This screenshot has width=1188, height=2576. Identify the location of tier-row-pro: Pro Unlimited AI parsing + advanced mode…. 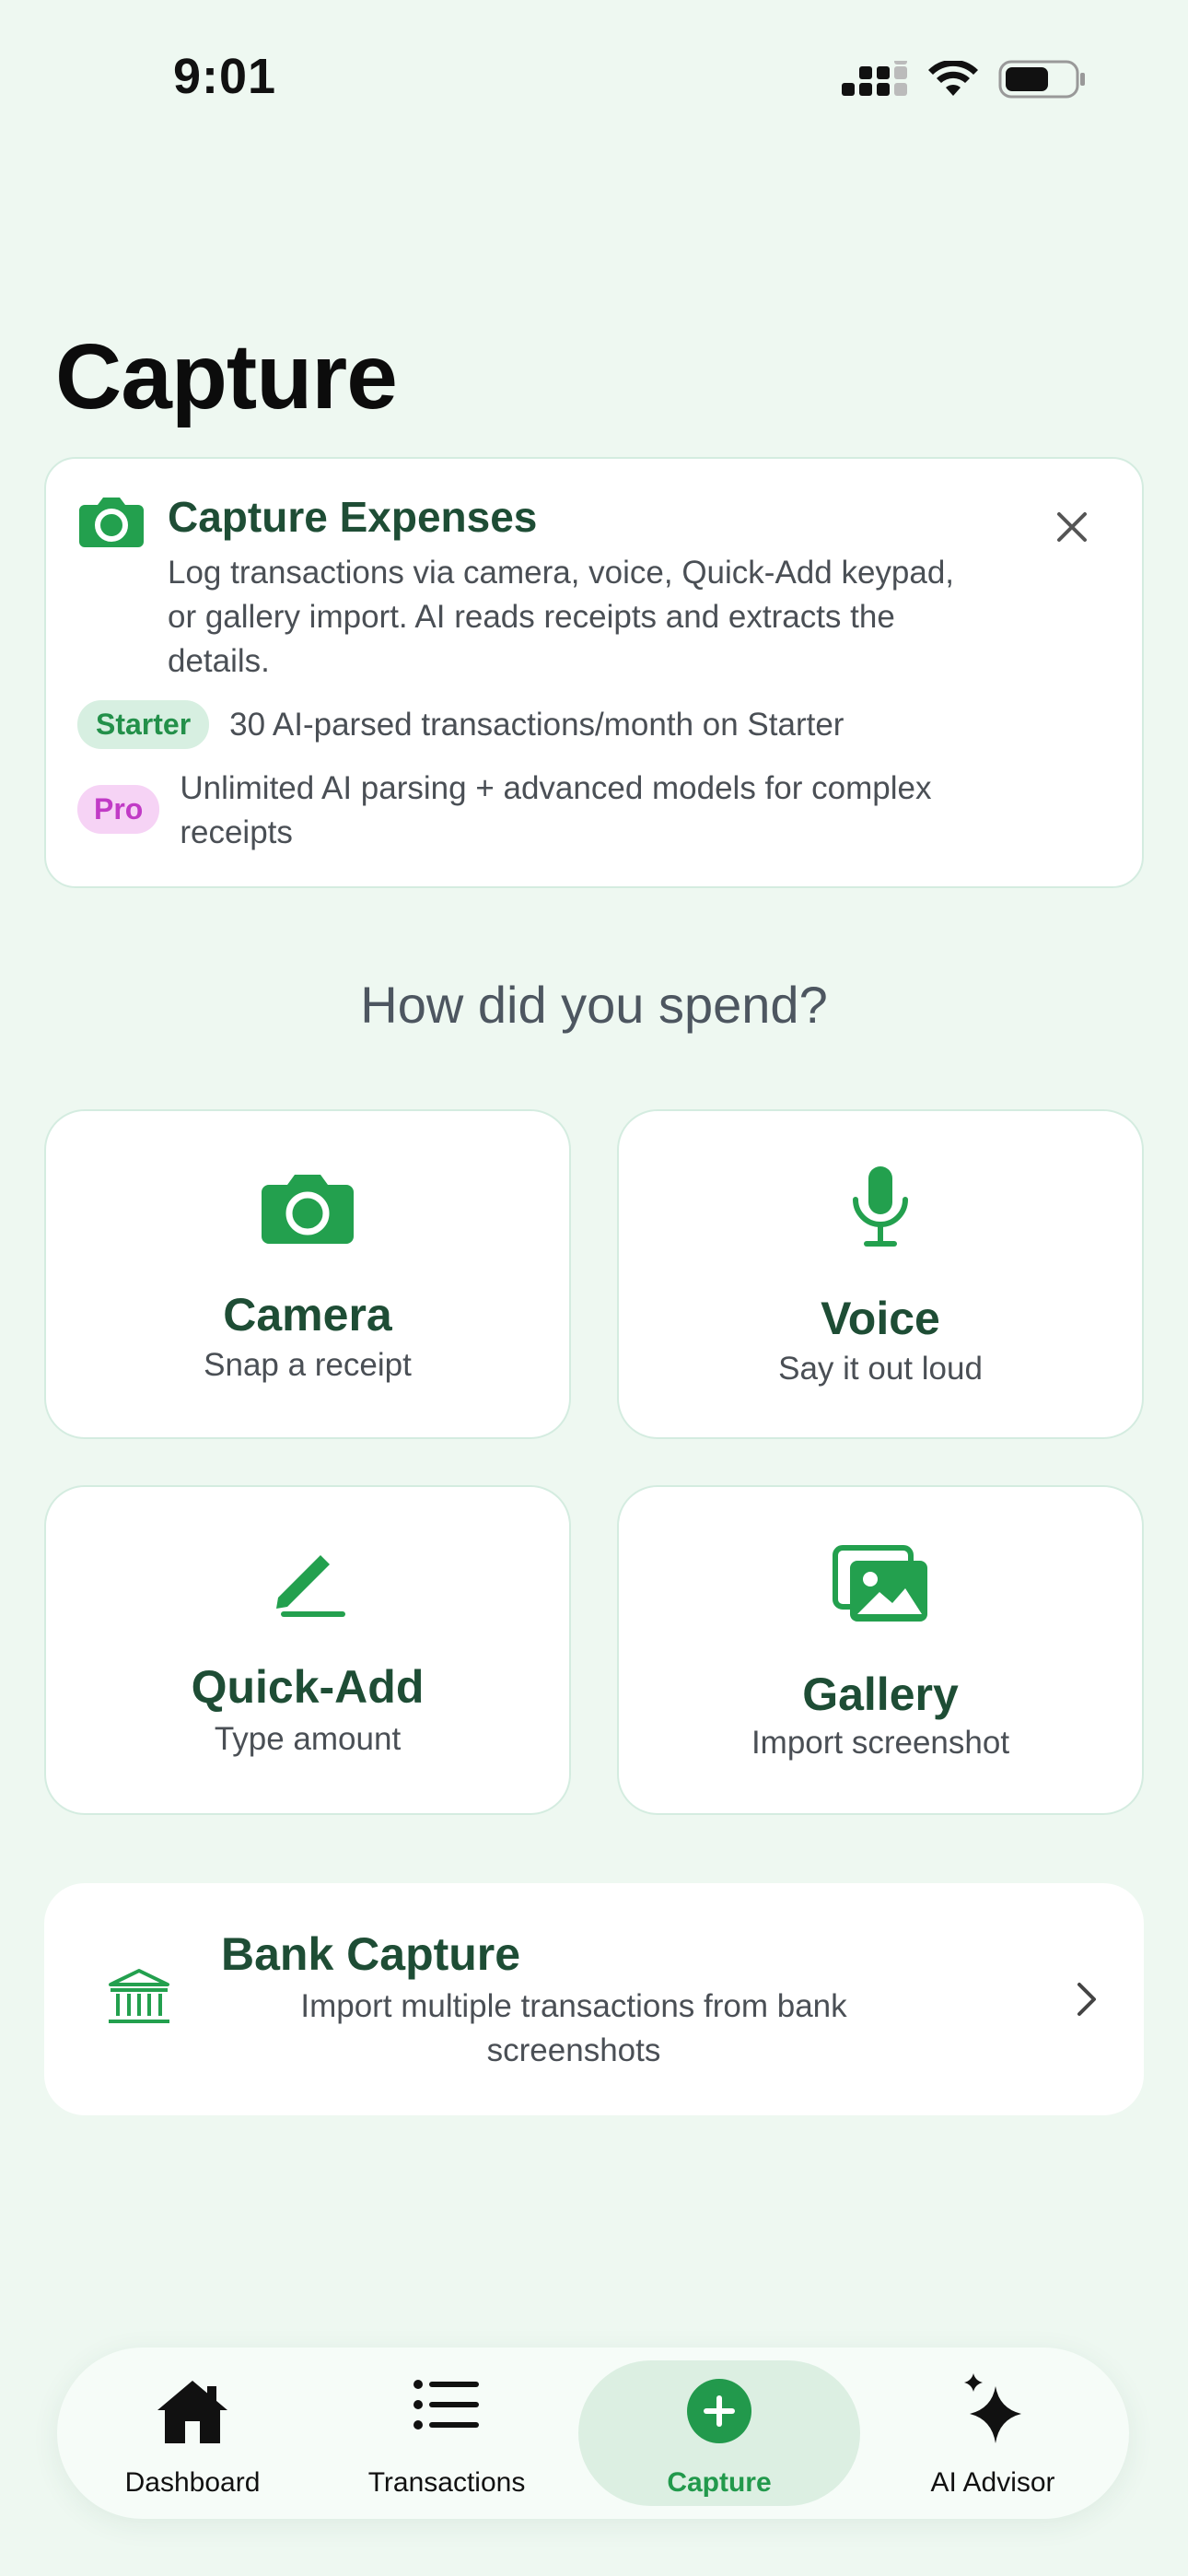
(506, 811).